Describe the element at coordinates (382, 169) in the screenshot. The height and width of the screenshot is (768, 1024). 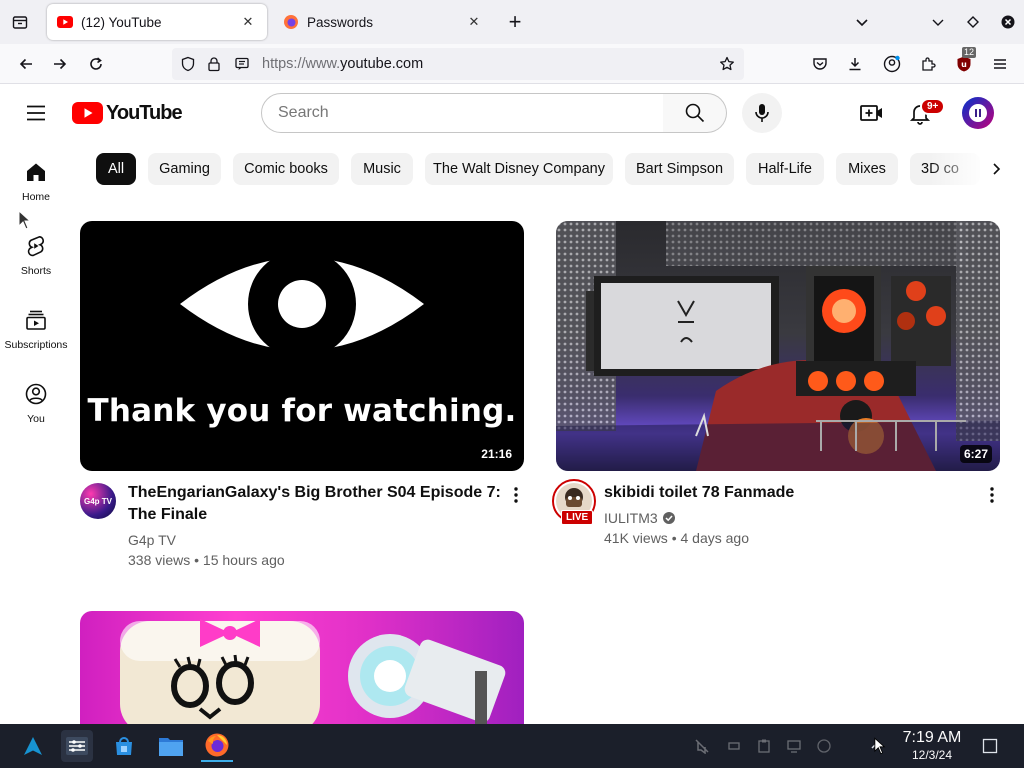
I see `chip-music: Music` at that location.